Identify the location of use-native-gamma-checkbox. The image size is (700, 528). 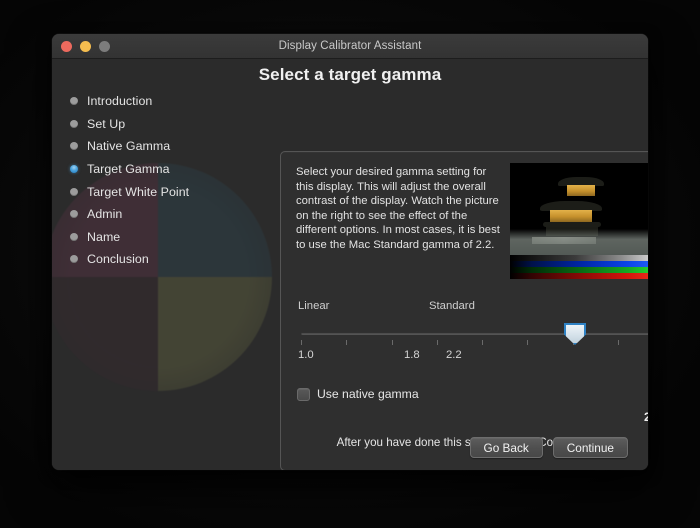
(303, 394).